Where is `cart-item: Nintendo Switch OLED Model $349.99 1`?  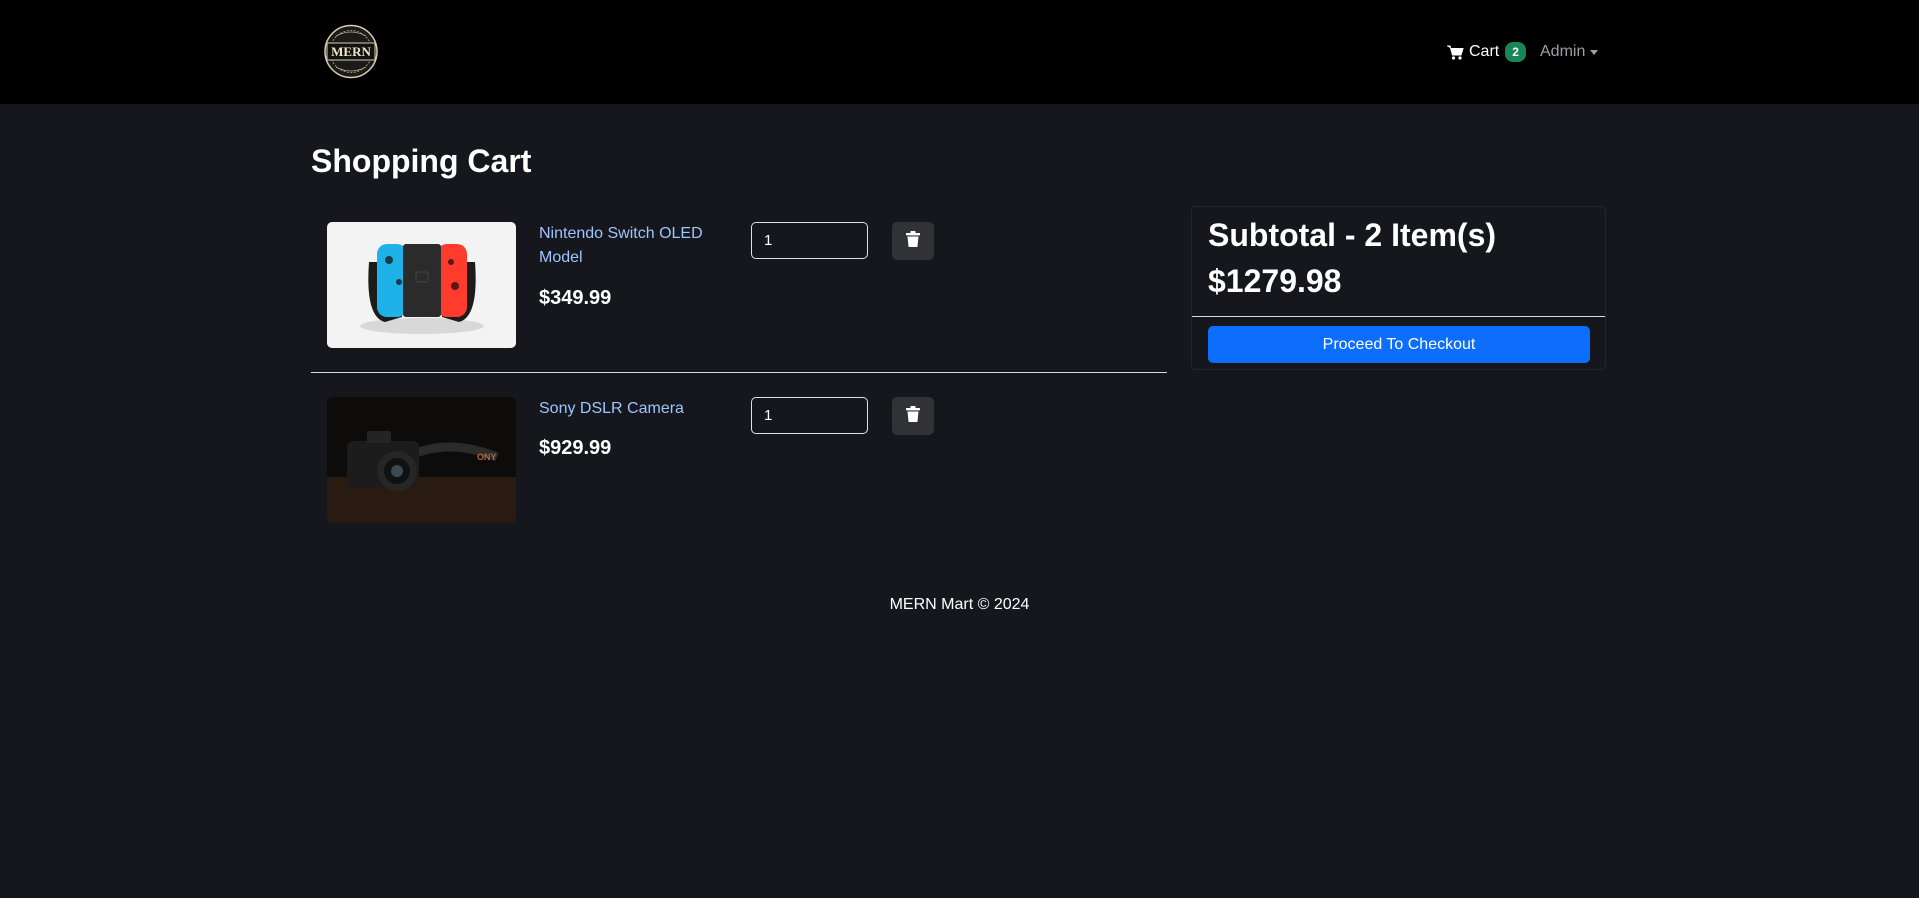 cart-item: Nintendo Switch OLED Model $349.99 1 is located at coordinates (739, 287).